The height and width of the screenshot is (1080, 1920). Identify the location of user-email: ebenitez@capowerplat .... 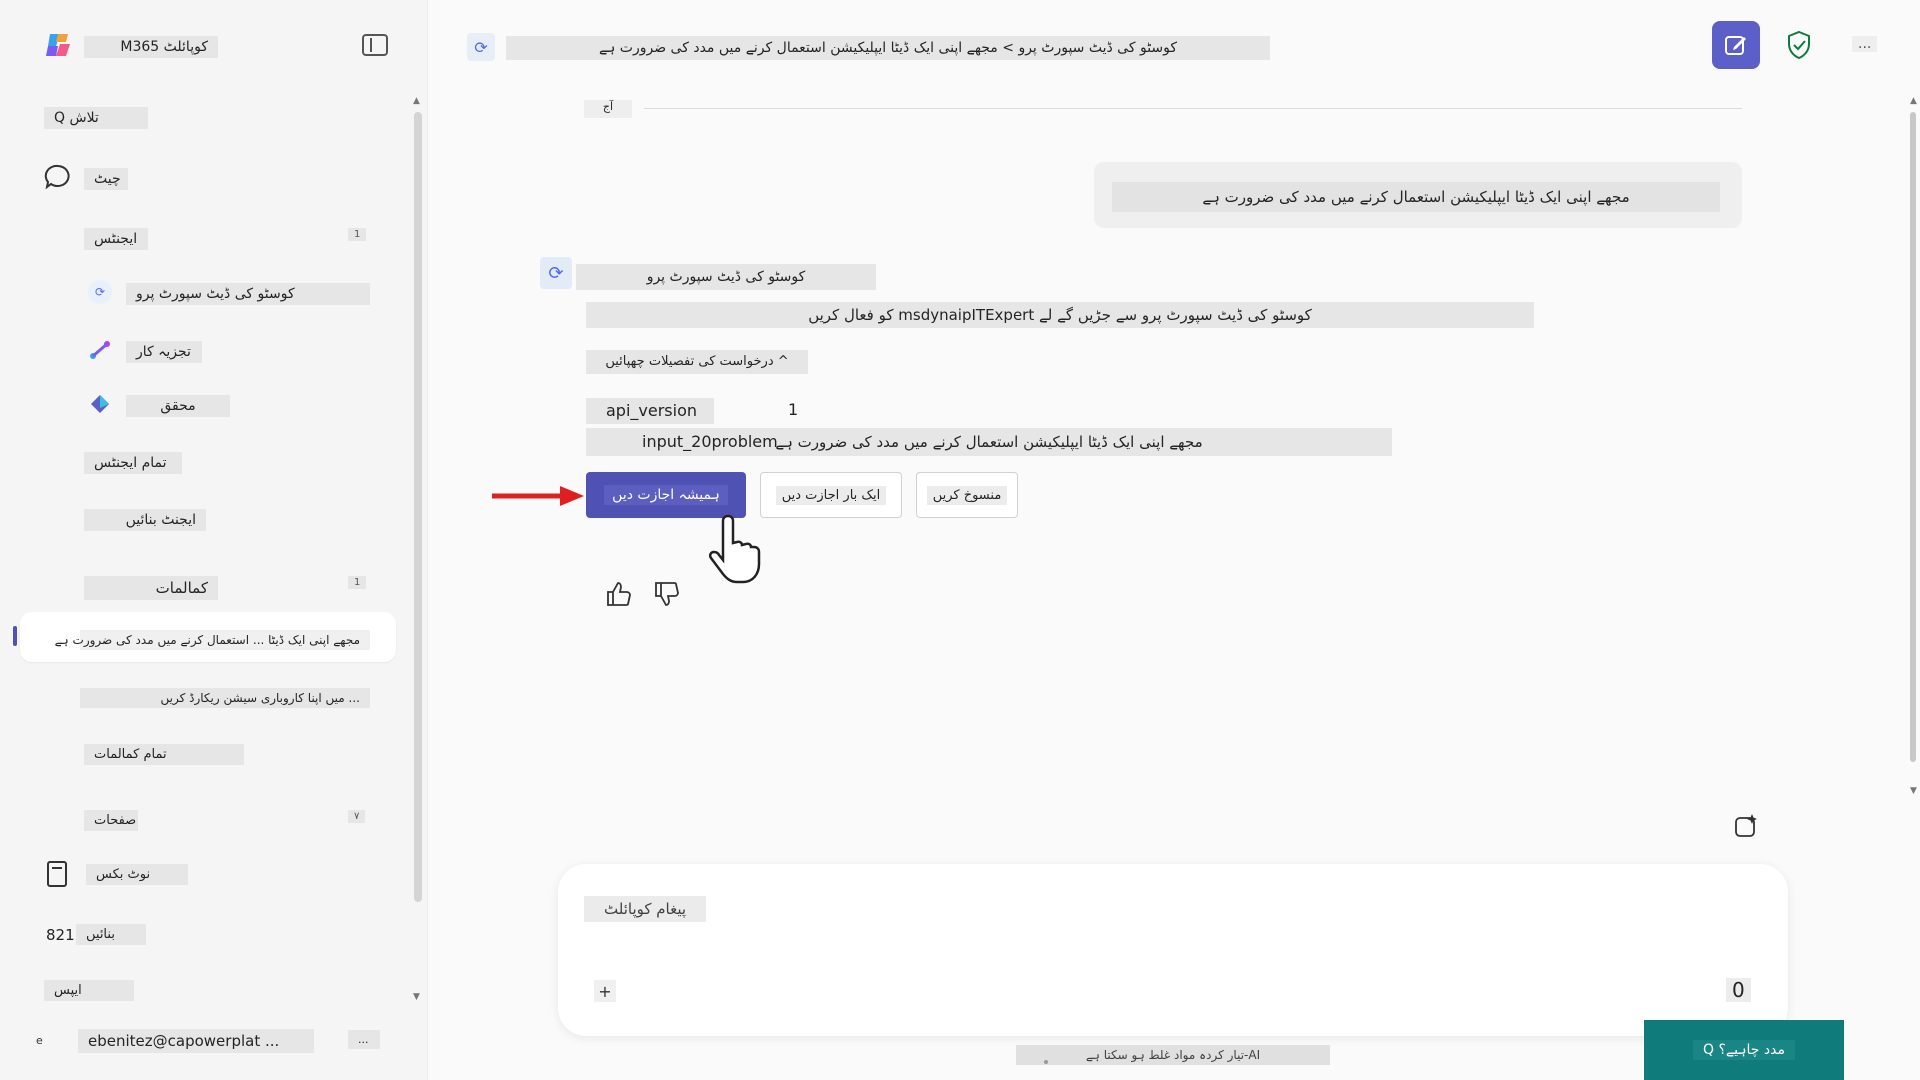
(196, 1041).